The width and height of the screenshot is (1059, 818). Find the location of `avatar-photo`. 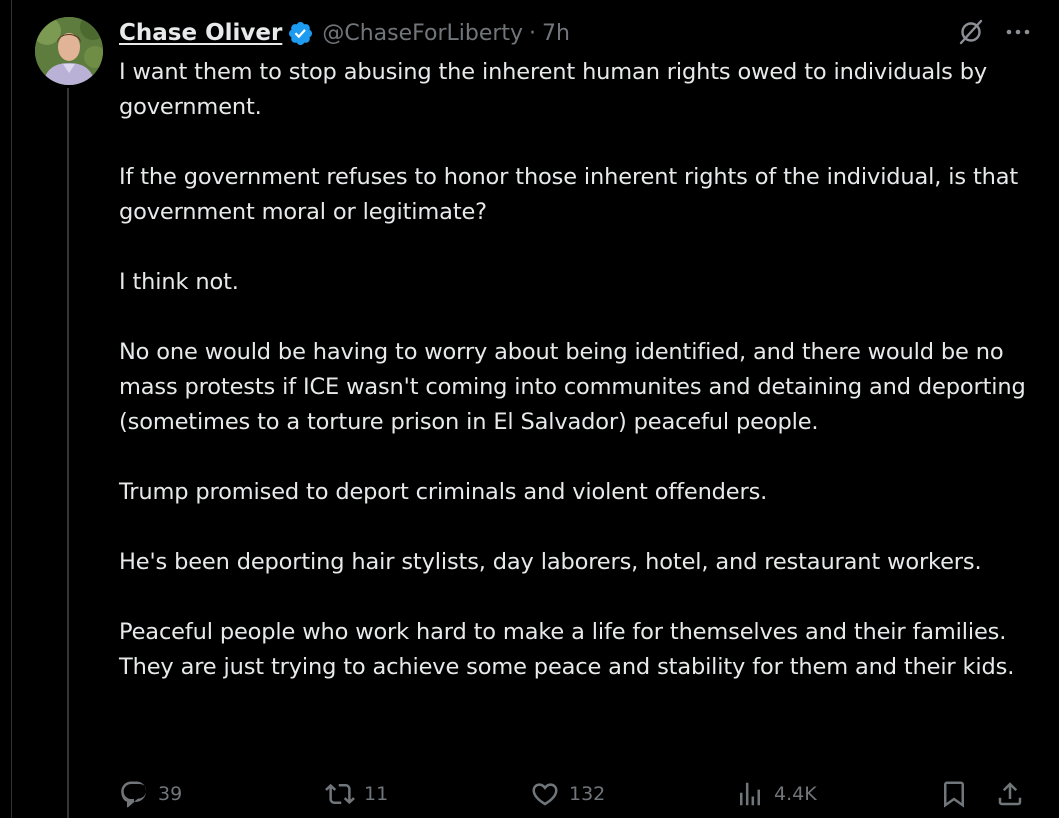

avatar-photo is located at coordinates (69, 51).